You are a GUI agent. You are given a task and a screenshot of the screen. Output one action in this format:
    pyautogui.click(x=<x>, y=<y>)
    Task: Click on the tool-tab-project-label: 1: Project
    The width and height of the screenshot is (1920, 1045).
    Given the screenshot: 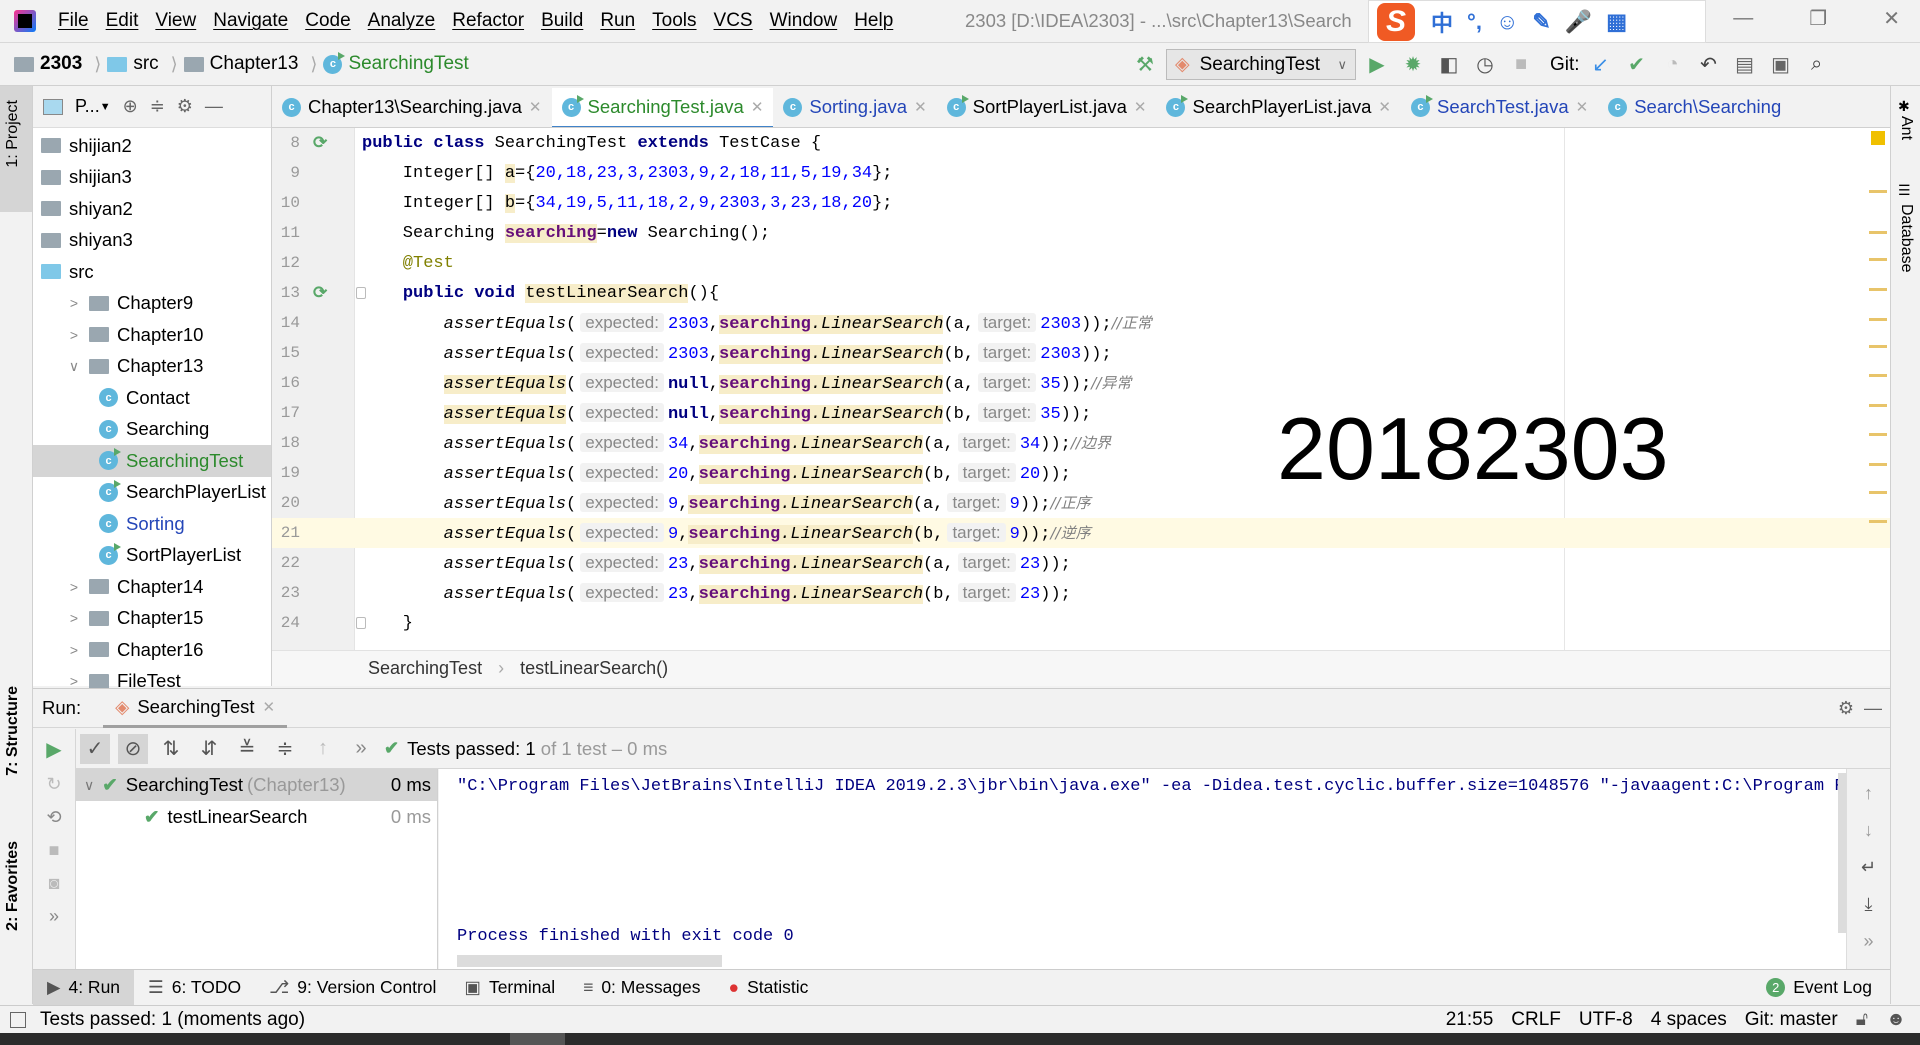 What is the action you would take?
    pyautogui.click(x=13, y=134)
    